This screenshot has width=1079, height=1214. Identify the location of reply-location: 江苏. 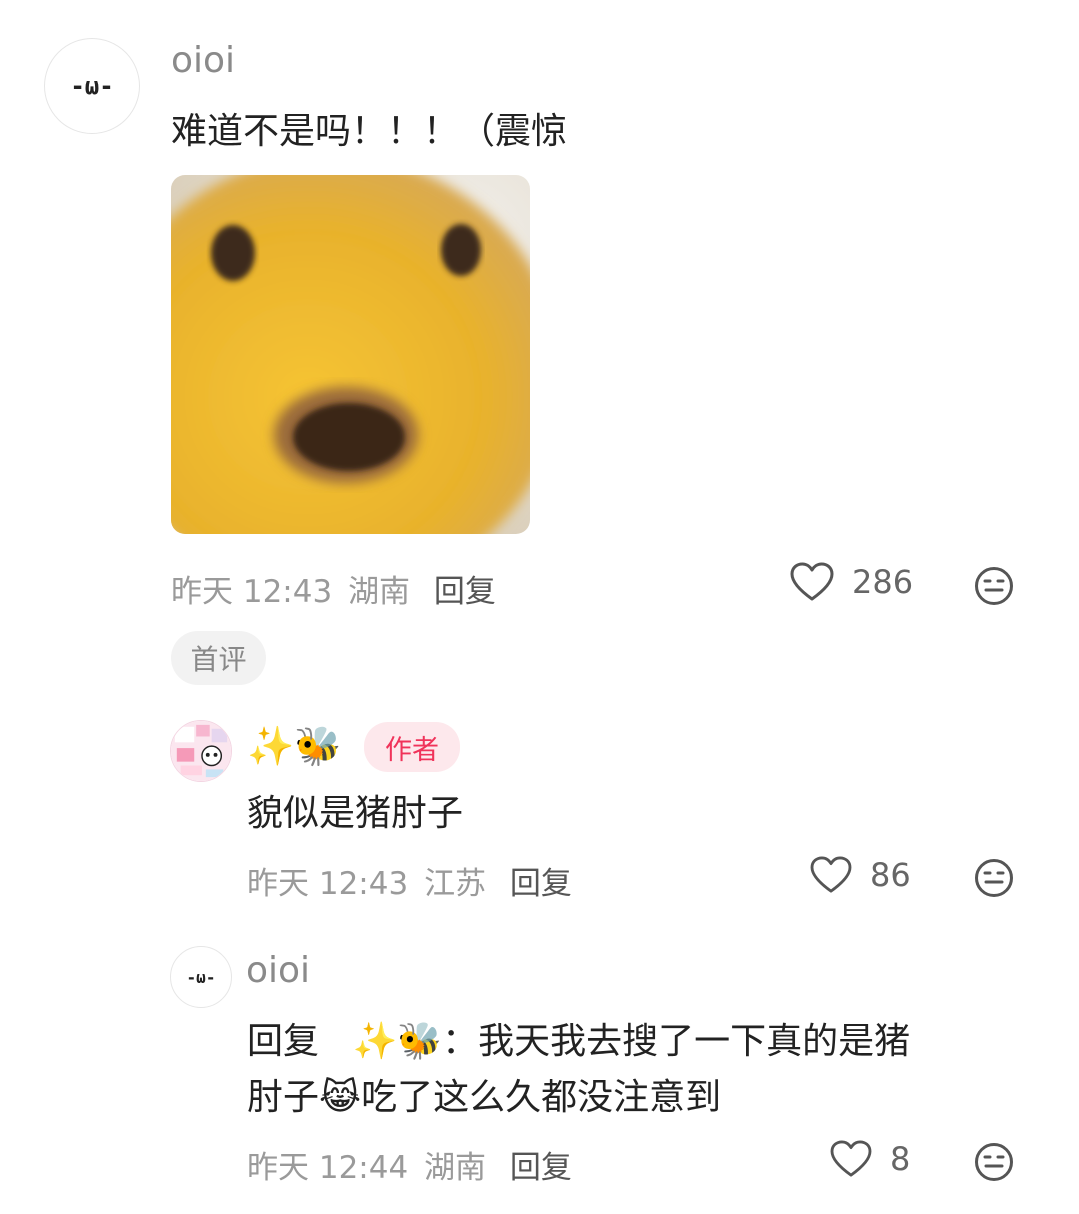
(455, 884).